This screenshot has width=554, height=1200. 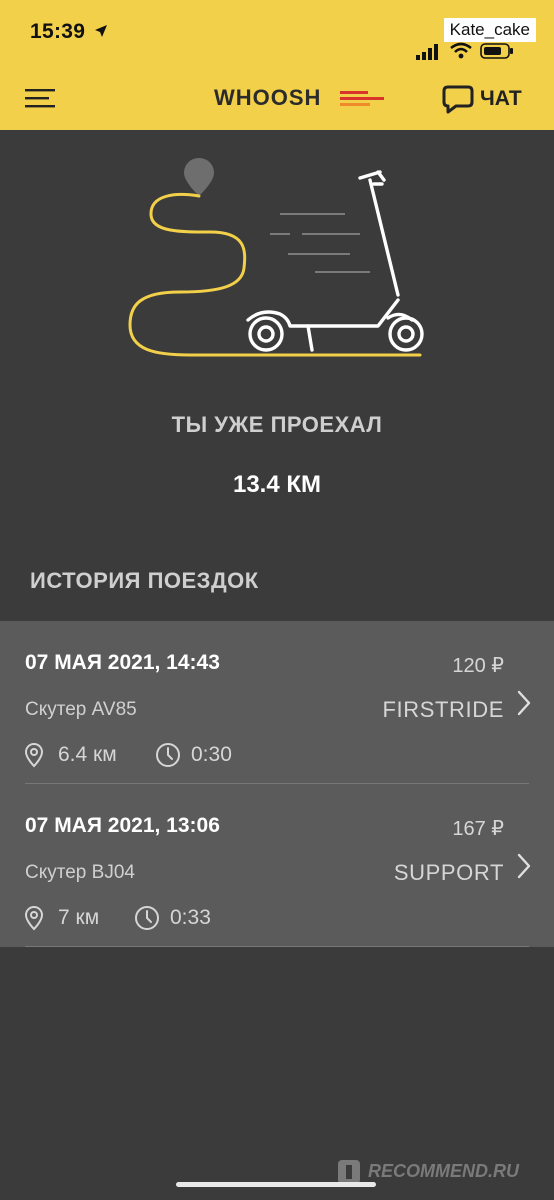 What do you see at coordinates (87, 754) in the screenshot?
I see `trip-distance: 6.4 км` at bounding box center [87, 754].